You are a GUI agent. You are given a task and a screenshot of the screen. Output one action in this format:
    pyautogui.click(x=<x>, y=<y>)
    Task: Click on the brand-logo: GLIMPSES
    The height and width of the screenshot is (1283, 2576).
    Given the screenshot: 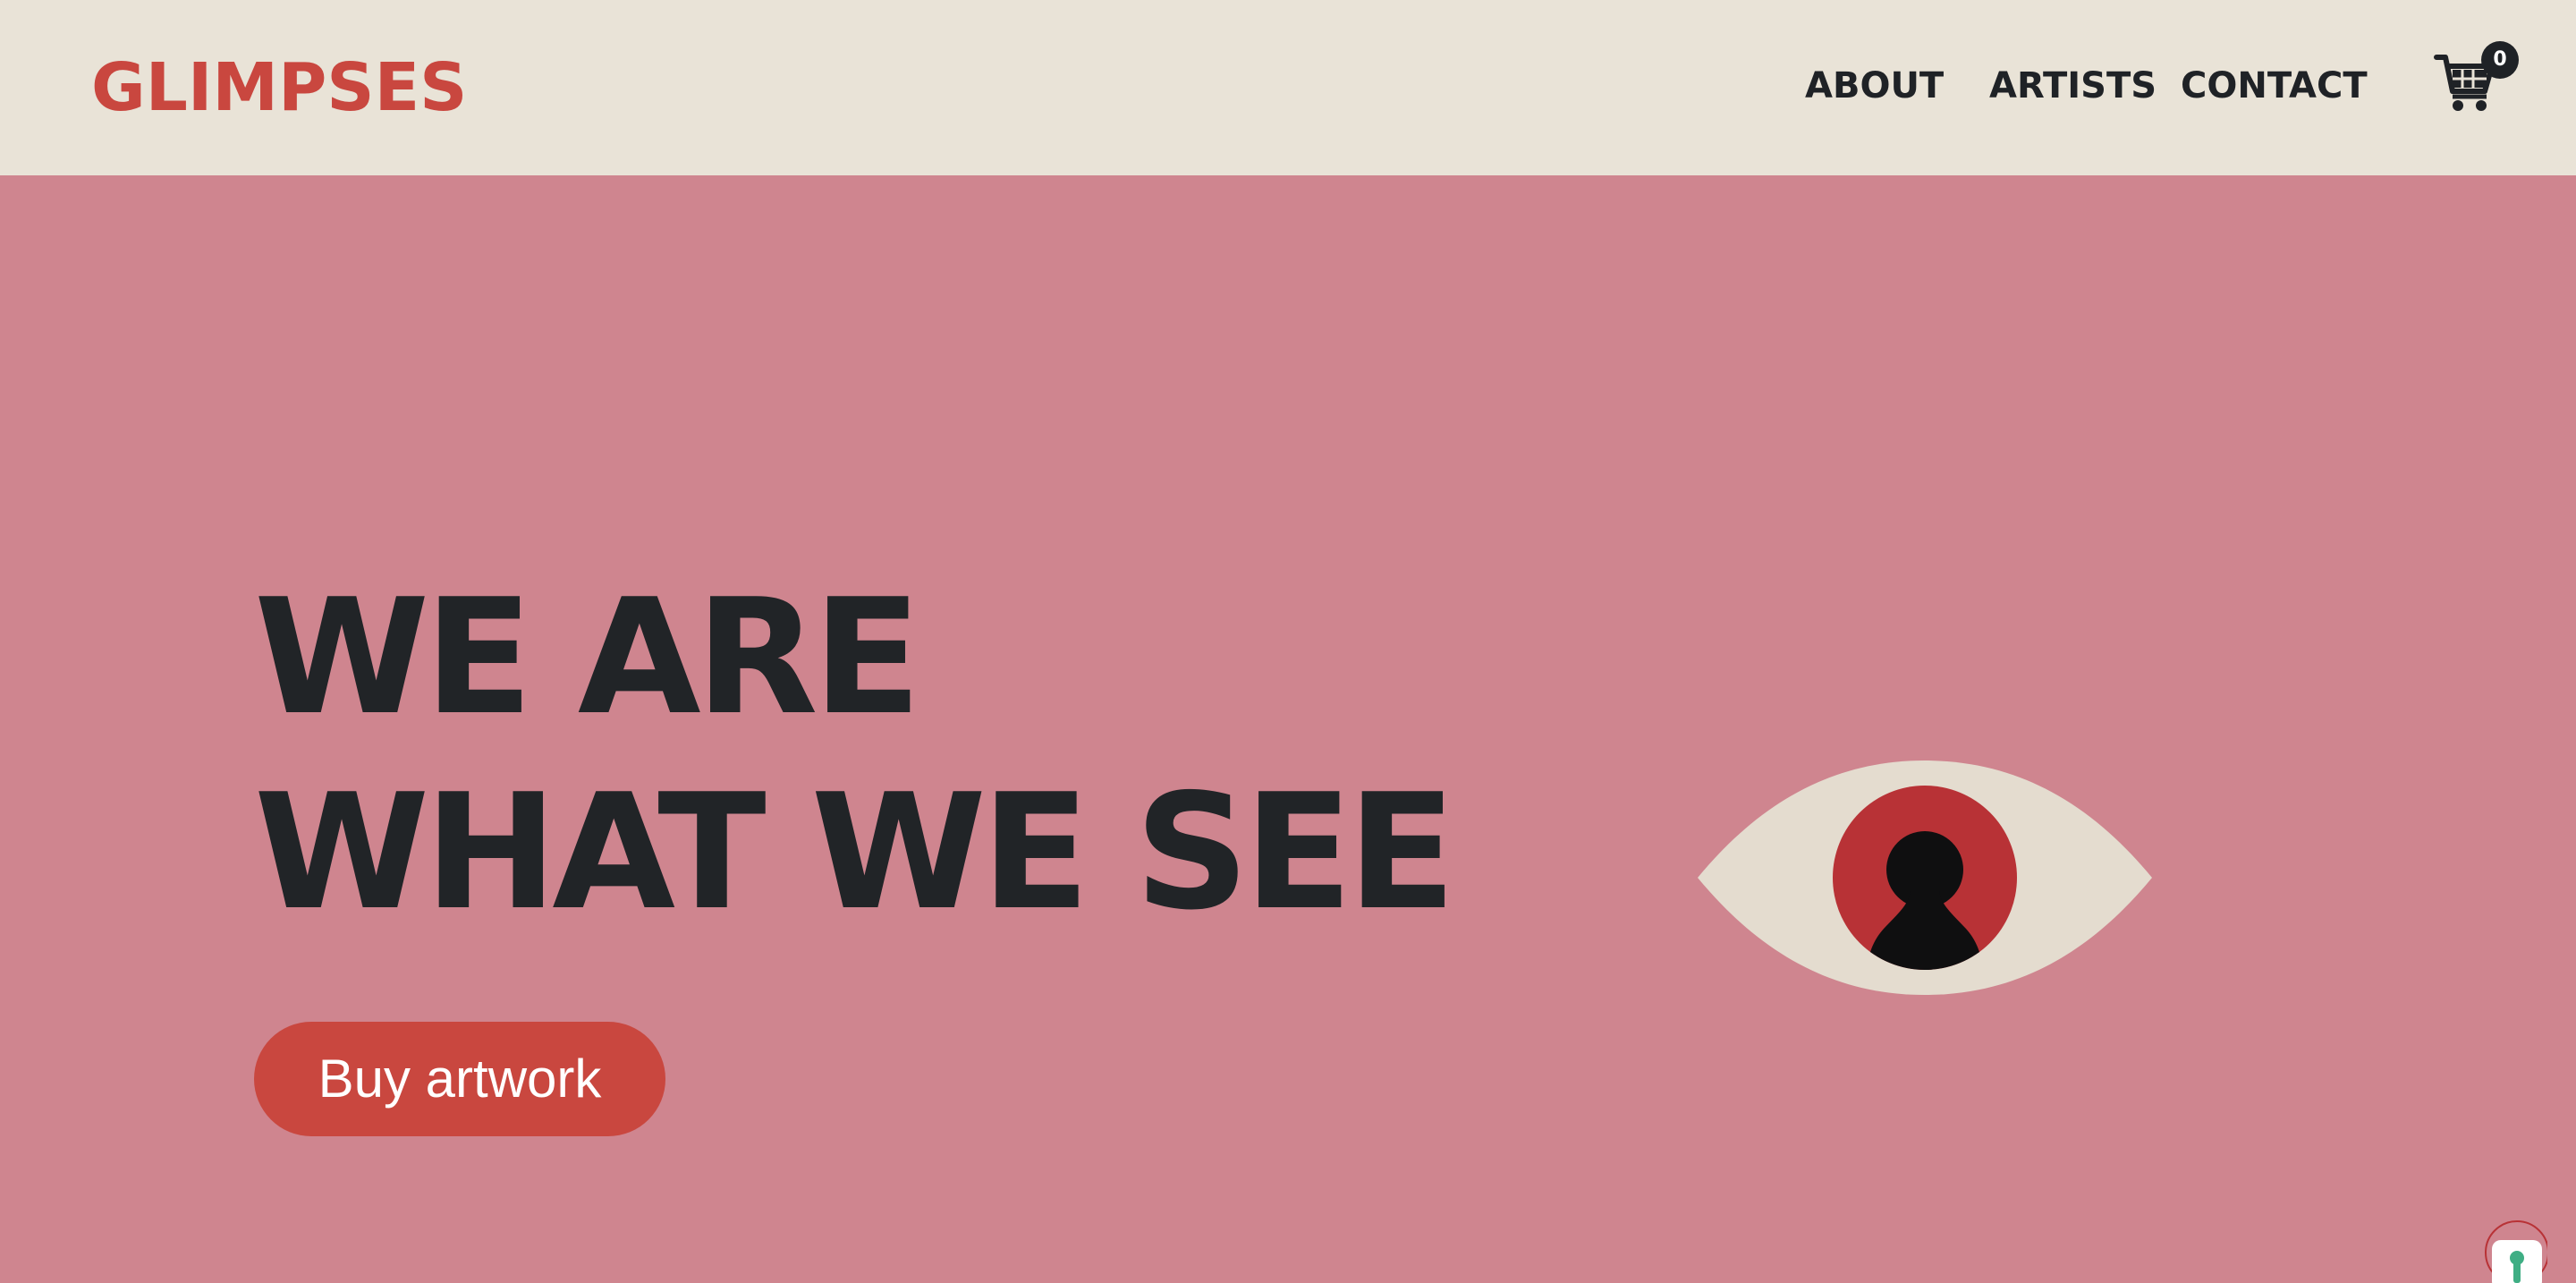 What is the action you would take?
    pyautogui.click(x=279, y=87)
    